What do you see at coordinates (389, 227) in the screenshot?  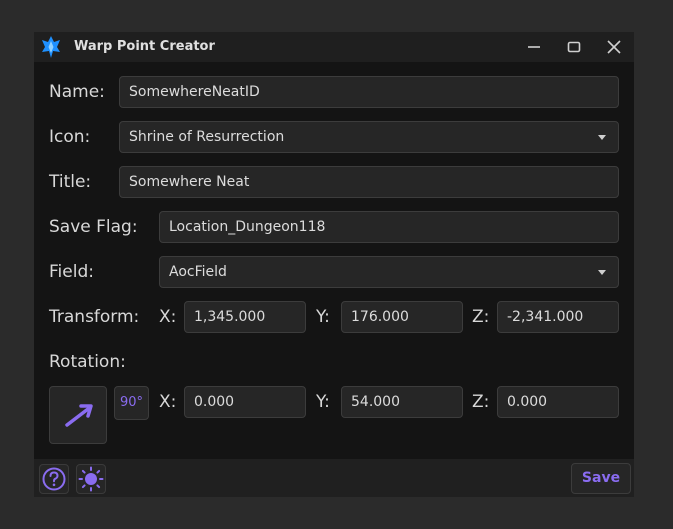 I see `save-flag-input: Location_Dungeon118` at bounding box center [389, 227].